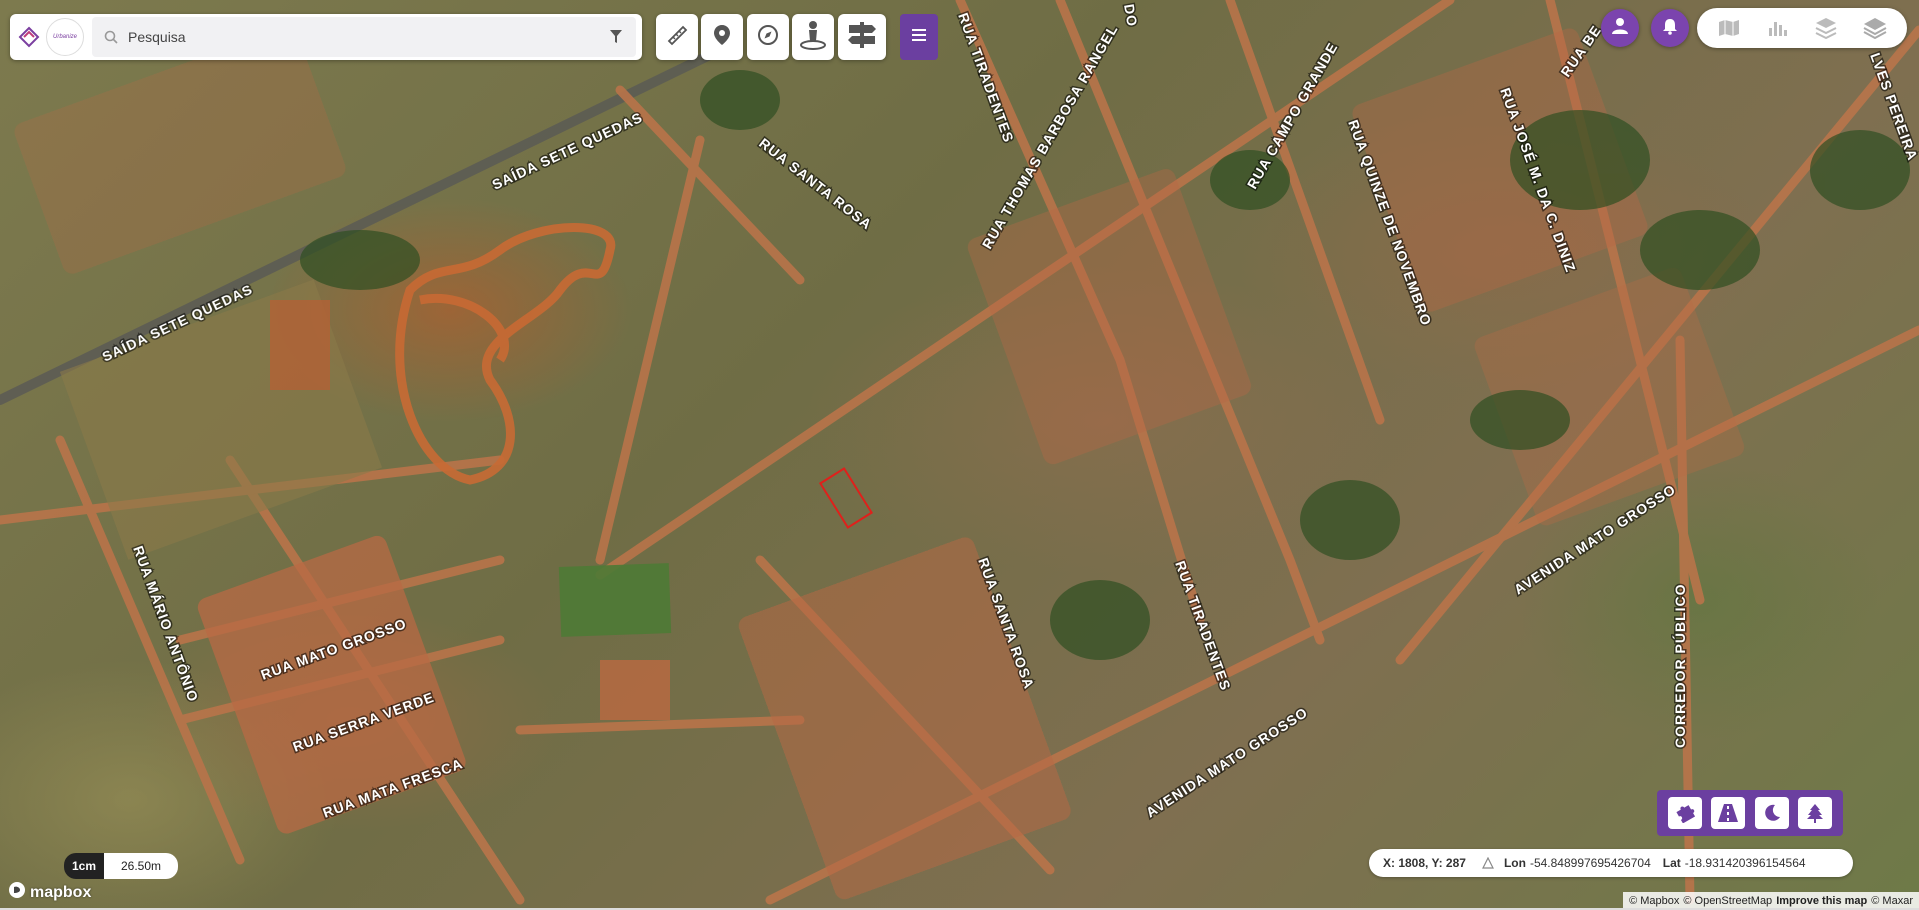 The image size is (1919, 910). I want to click on lon-value: -54.848997695426704, so click(1590, 863).